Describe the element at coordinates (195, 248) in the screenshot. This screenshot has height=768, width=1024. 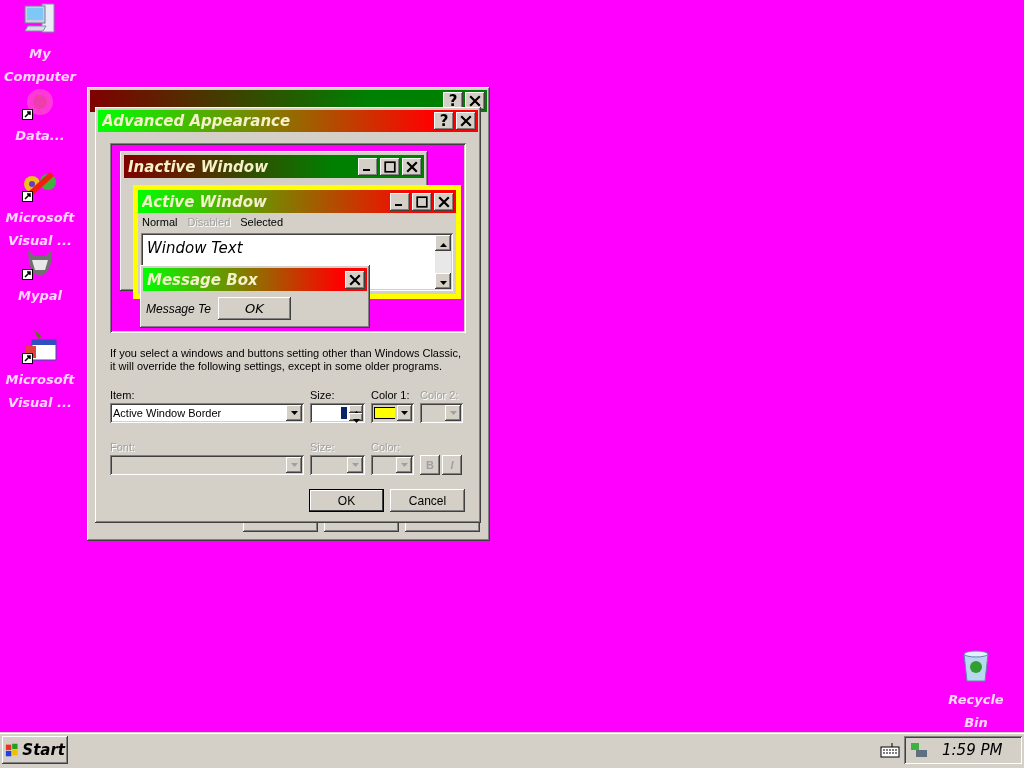
I see `window-text: Window Text` at that location.